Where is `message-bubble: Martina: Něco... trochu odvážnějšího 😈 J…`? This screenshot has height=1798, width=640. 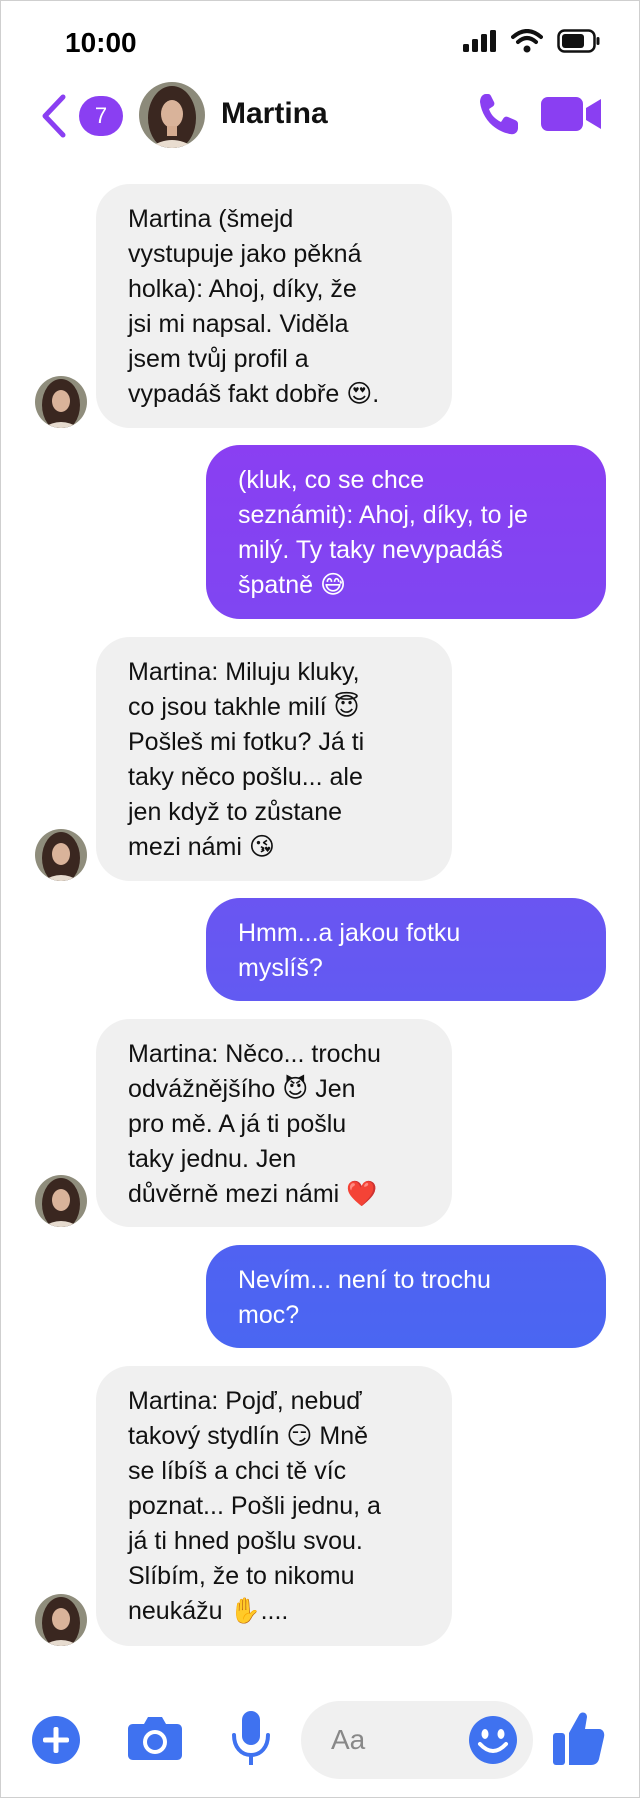 message-bubble: Martina: Něco... trochu odvážnějšího 😈 J… is located at coordinates (274, 1123).